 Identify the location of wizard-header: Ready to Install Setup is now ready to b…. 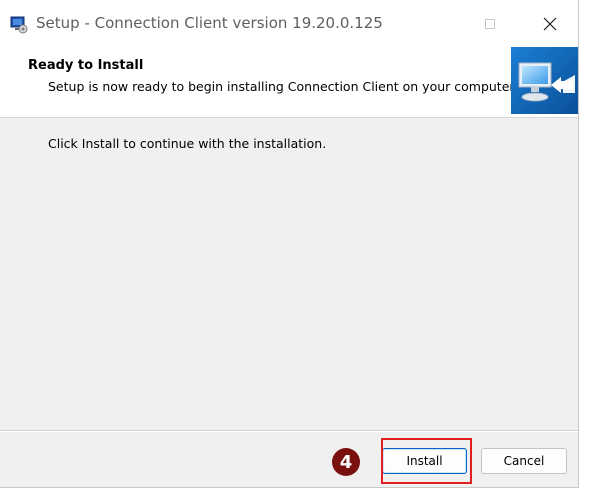
(289, 81).